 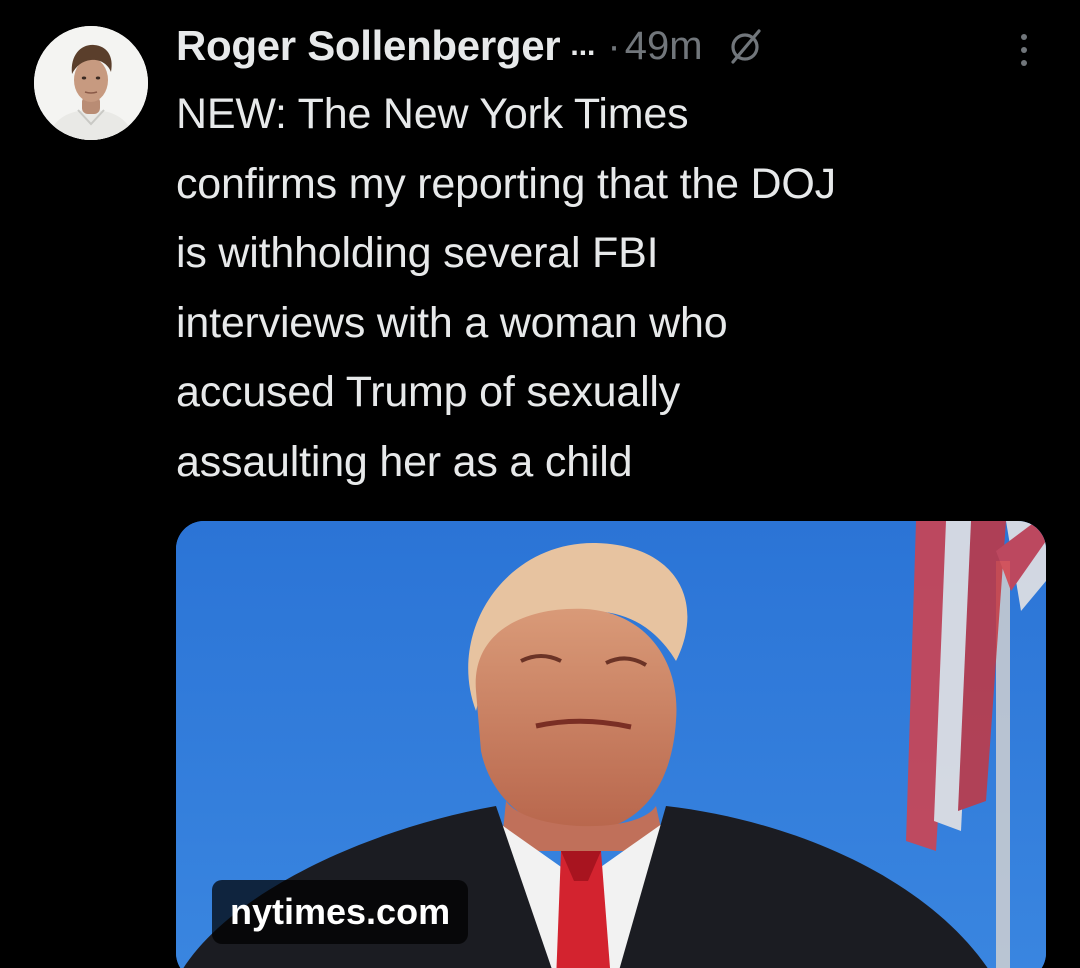 What do you see at coordinates (664, 46) in the screenshot?
I see `tweet-timestamp: 49m` at bounding box center [664, 46].